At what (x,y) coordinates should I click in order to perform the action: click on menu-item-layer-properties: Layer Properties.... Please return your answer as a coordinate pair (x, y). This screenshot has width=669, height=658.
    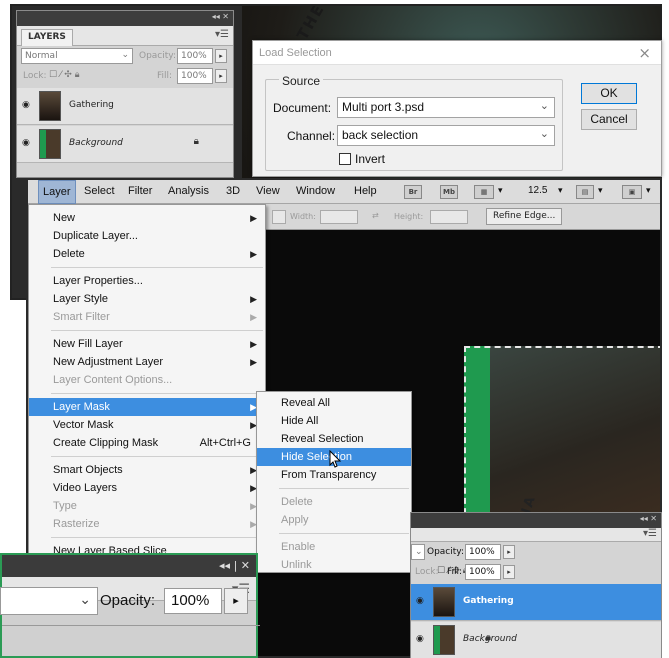
    Looking at the image, I should click on (147, 281).